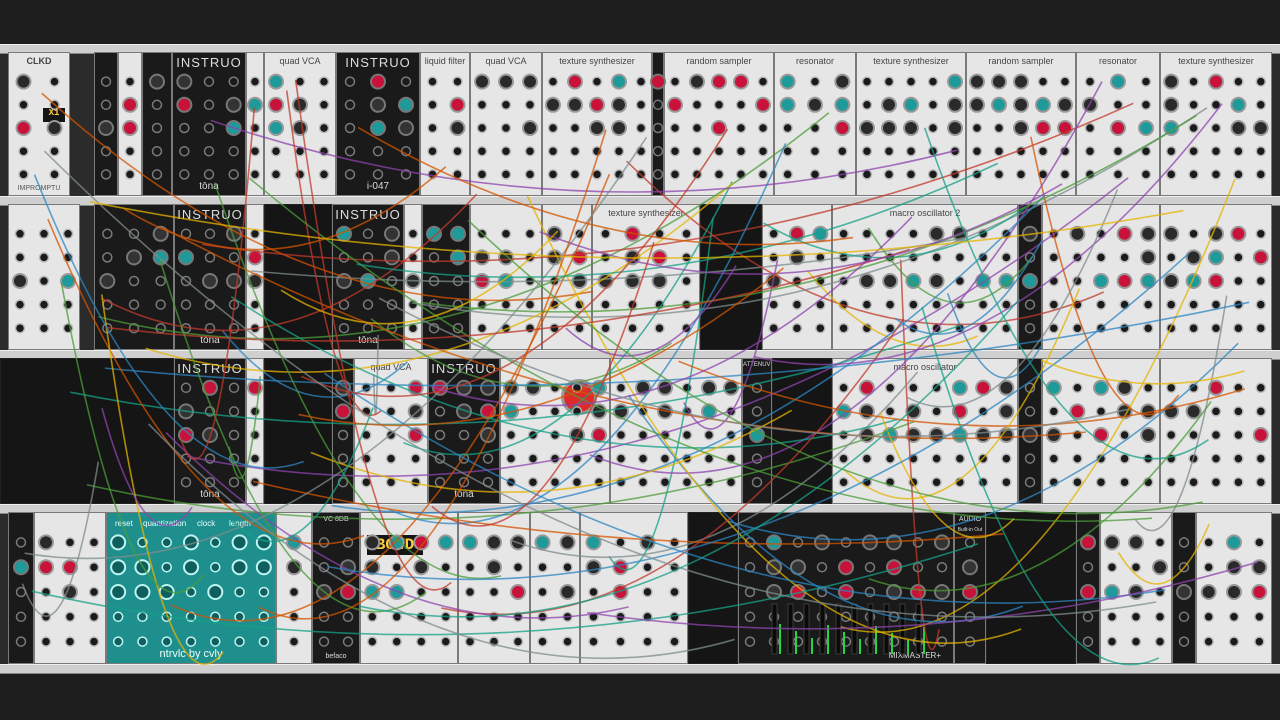  Describe the element at coordinates (134, 277) in the screenshot. I see `matrix-module` at that location.